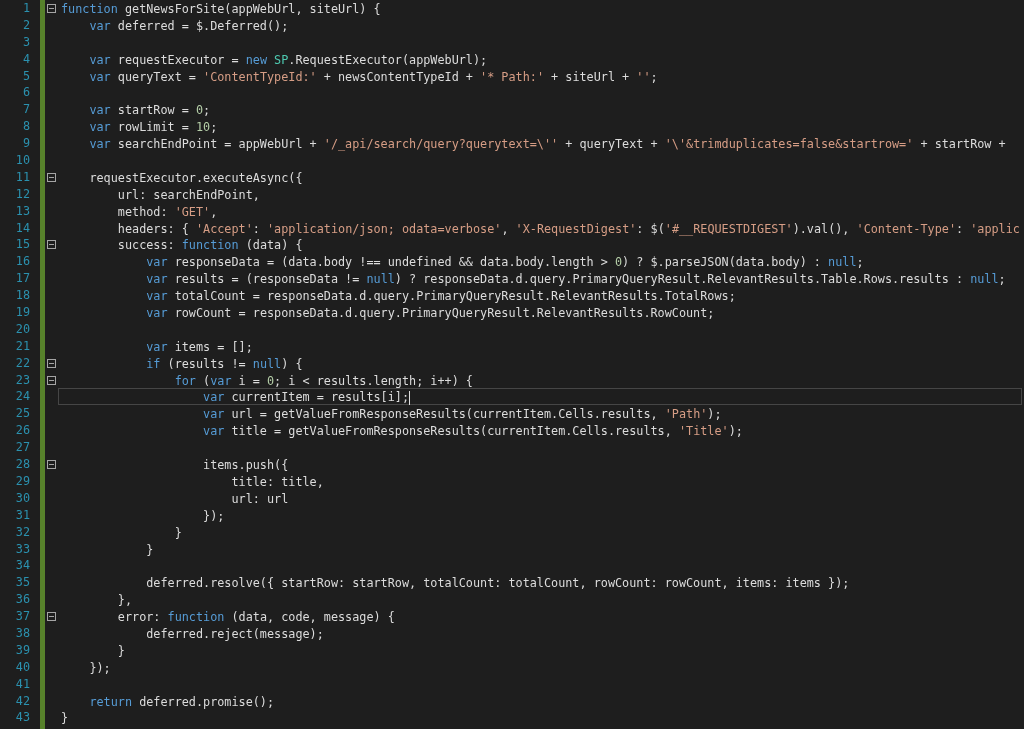 This screenshot has width=1024, height=729. What do you see at coordinates (25, 8) in the screenshot?
I see `line-number: 1` at bounding box center [25, 8].